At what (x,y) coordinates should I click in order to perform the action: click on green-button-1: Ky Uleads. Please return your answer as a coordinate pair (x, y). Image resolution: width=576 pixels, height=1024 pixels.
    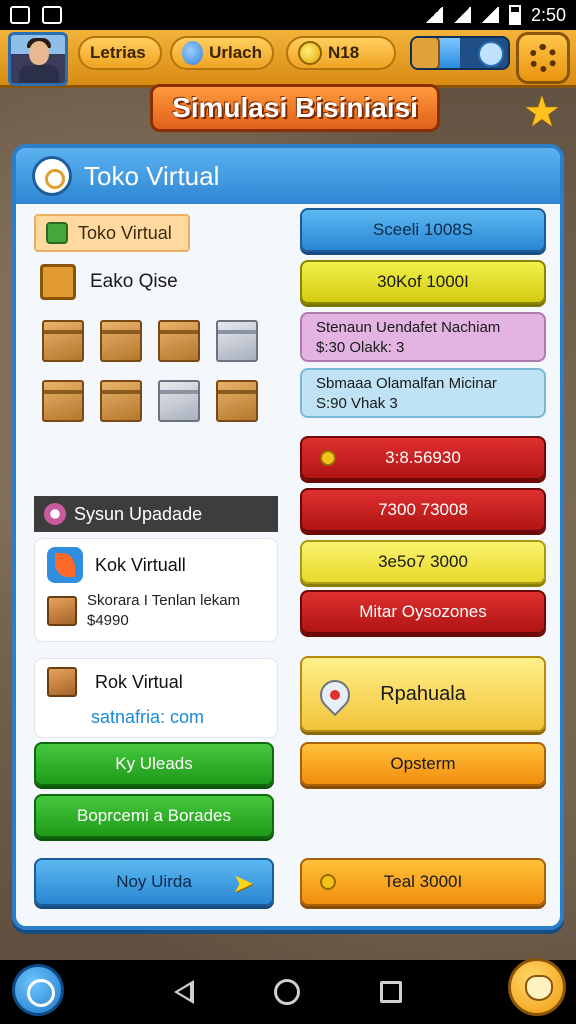
    Looking at the image, I should click on (154, 764).